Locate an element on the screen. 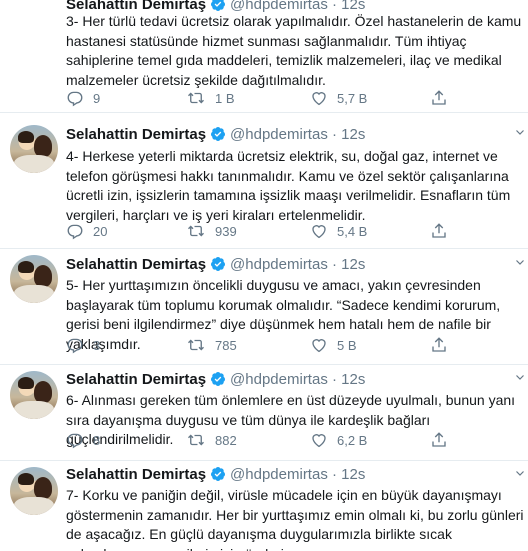  retweet-button: 785 is located at coordinates (211, 345).